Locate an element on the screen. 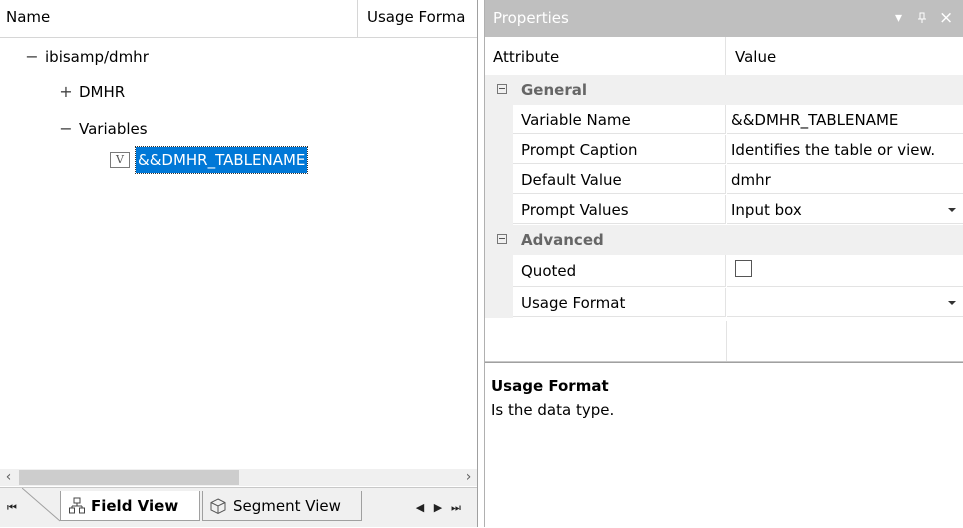 This screenshot has width=963, height=528. column-header-attribute: Attribute is located at coordinates (605, 56).